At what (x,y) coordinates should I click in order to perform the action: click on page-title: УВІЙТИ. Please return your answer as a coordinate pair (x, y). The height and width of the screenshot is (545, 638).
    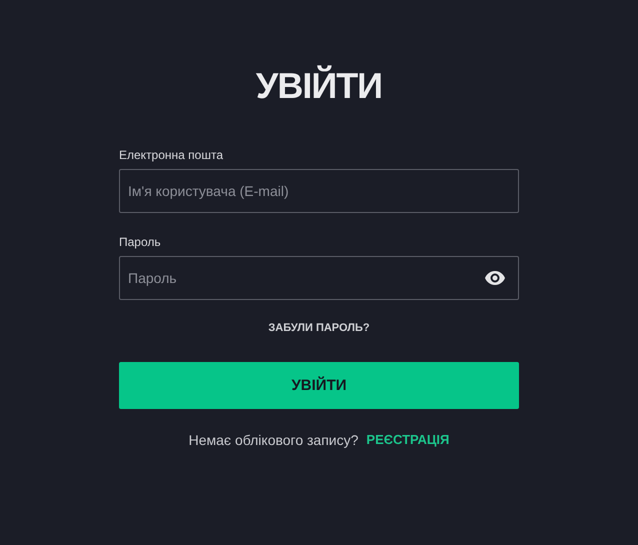
    Looking at the image, I should click on (319, 86).